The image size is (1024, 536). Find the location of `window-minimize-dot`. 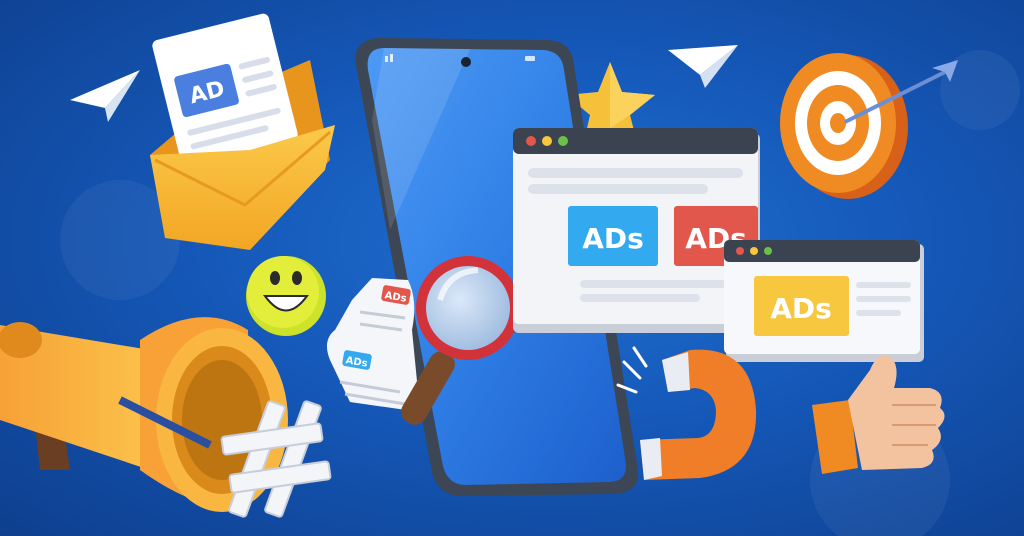

window-minimize-dot is located at coordinates (547, 141).